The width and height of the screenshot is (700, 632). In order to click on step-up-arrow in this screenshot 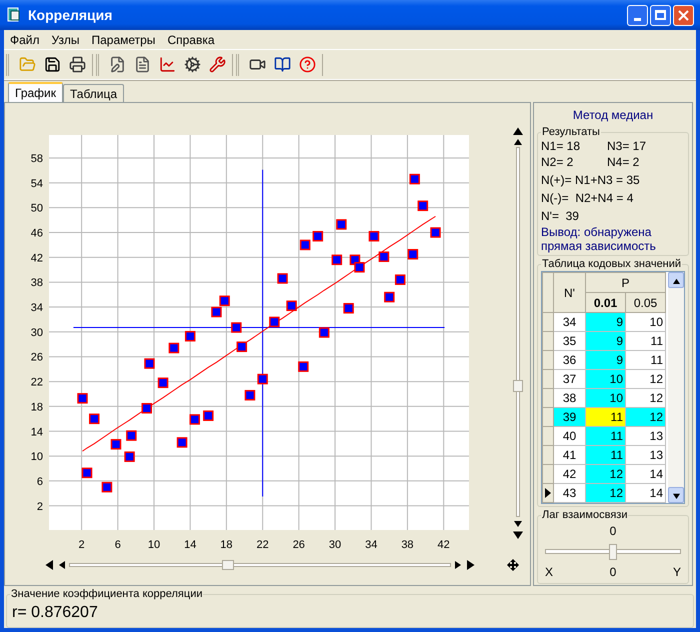, I will do `click(518, 141)`.